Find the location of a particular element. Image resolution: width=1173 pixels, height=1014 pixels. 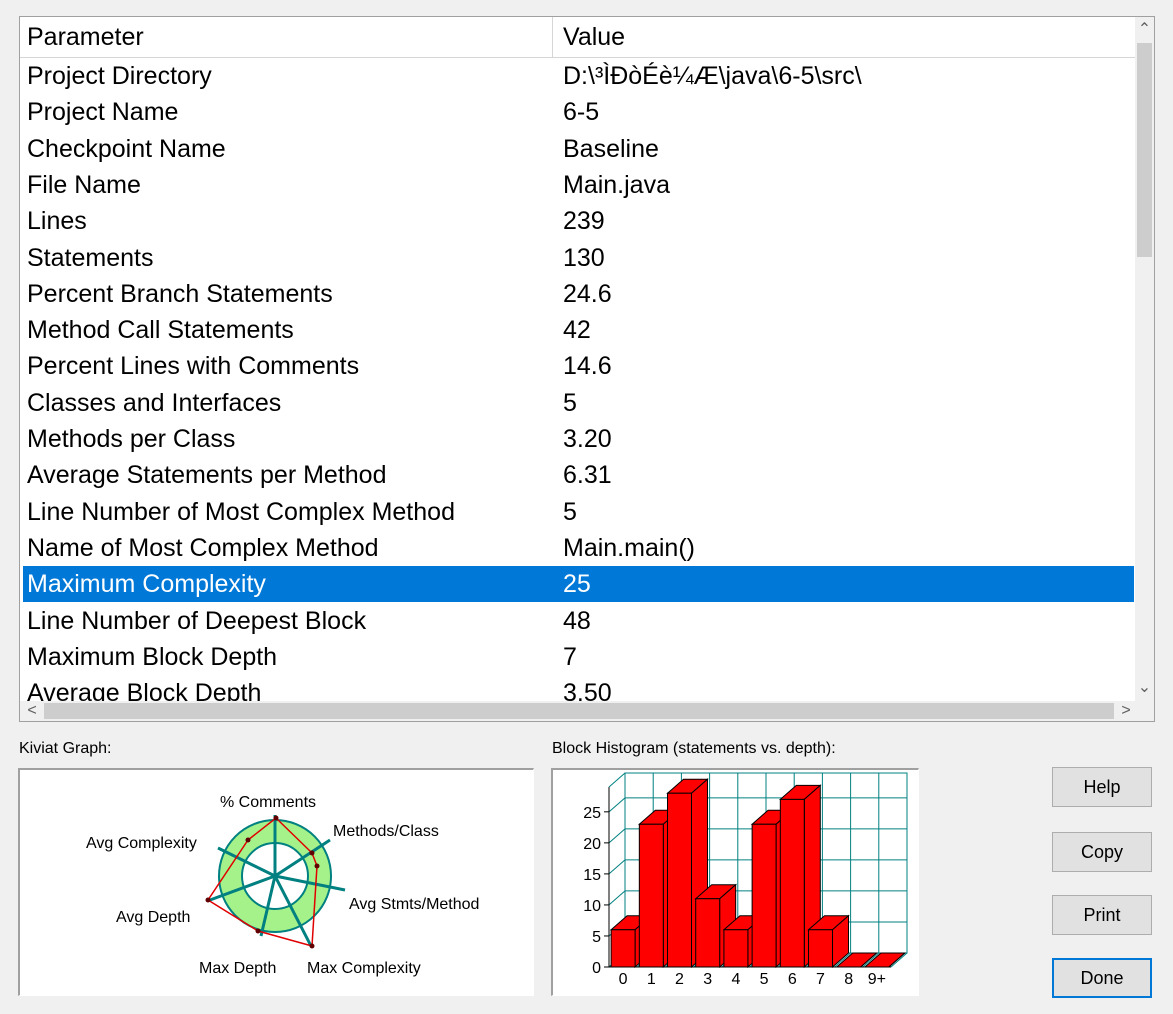

histogram-x-tick-label: 1 is located at coordinates (651, 979).